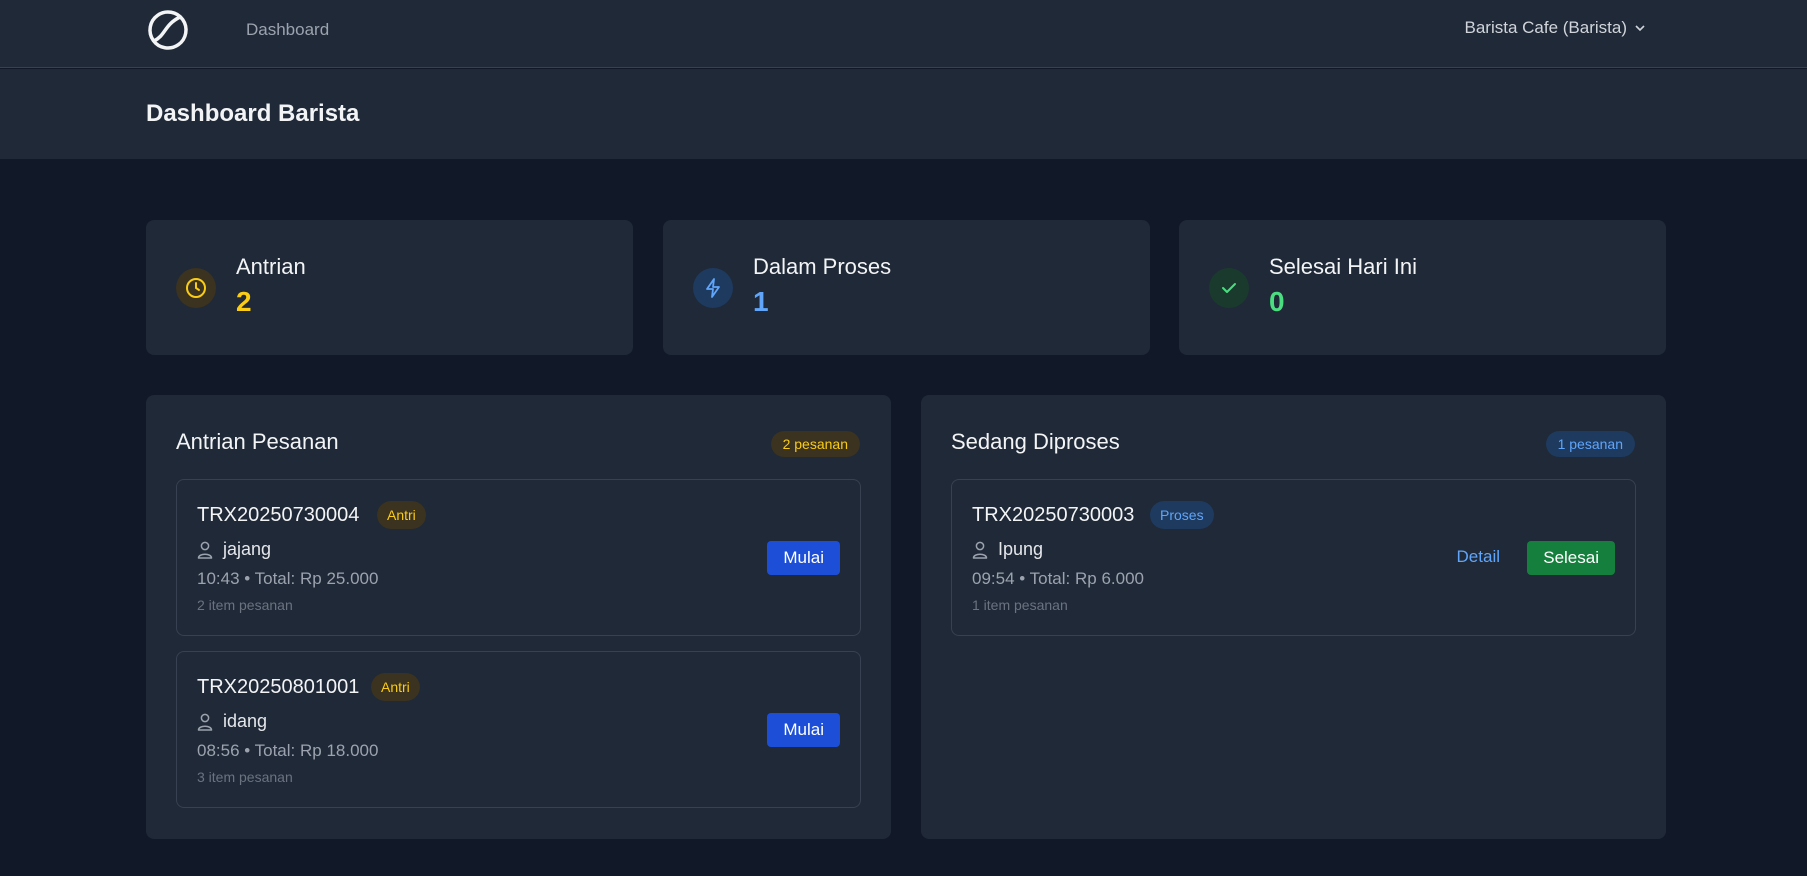 The width and height of the screenshot is (1807, 876). I want to click on stat-card-selesai: Selesai Hari Ini 0, so click(1422, 287).